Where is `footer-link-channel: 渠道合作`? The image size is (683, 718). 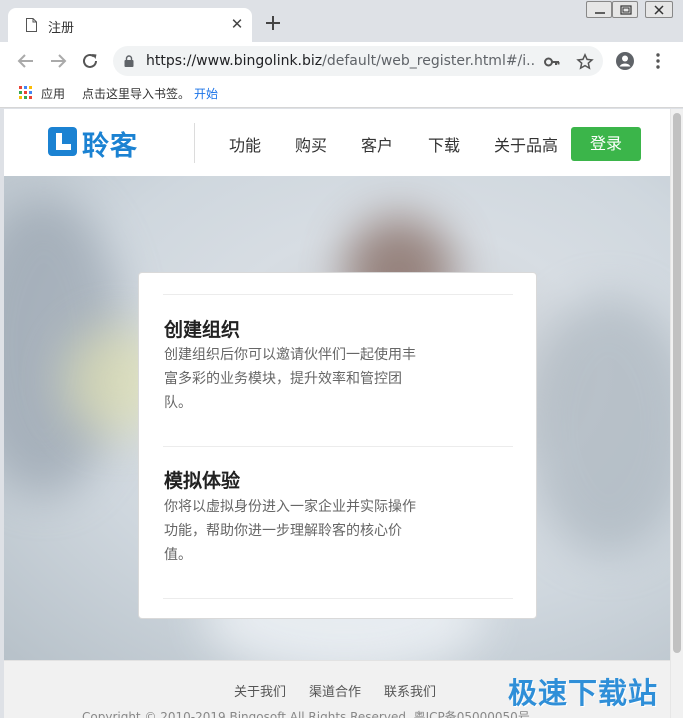 footer-link-channel: 渠道合作 is located at coordinates (335, 690).